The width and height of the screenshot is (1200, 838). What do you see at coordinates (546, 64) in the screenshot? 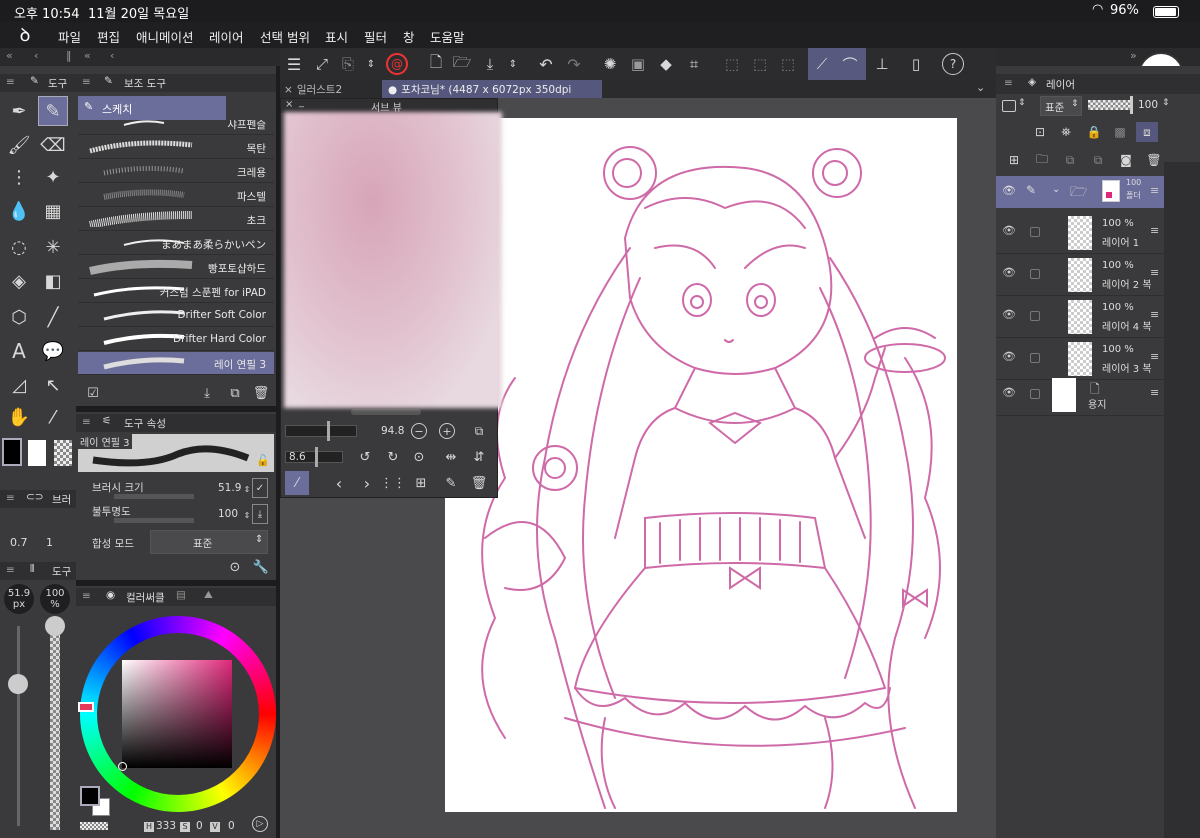
I see `undo-icon: ↶` at bounding box center [546, 64].